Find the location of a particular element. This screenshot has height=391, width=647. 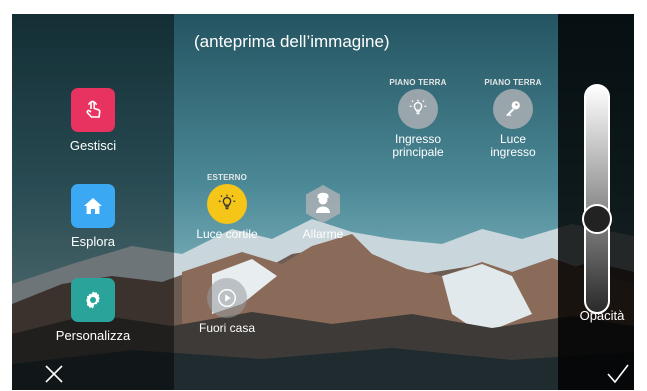

menu-item-personalizza: Personalizza is located at coordinates (93, 310).